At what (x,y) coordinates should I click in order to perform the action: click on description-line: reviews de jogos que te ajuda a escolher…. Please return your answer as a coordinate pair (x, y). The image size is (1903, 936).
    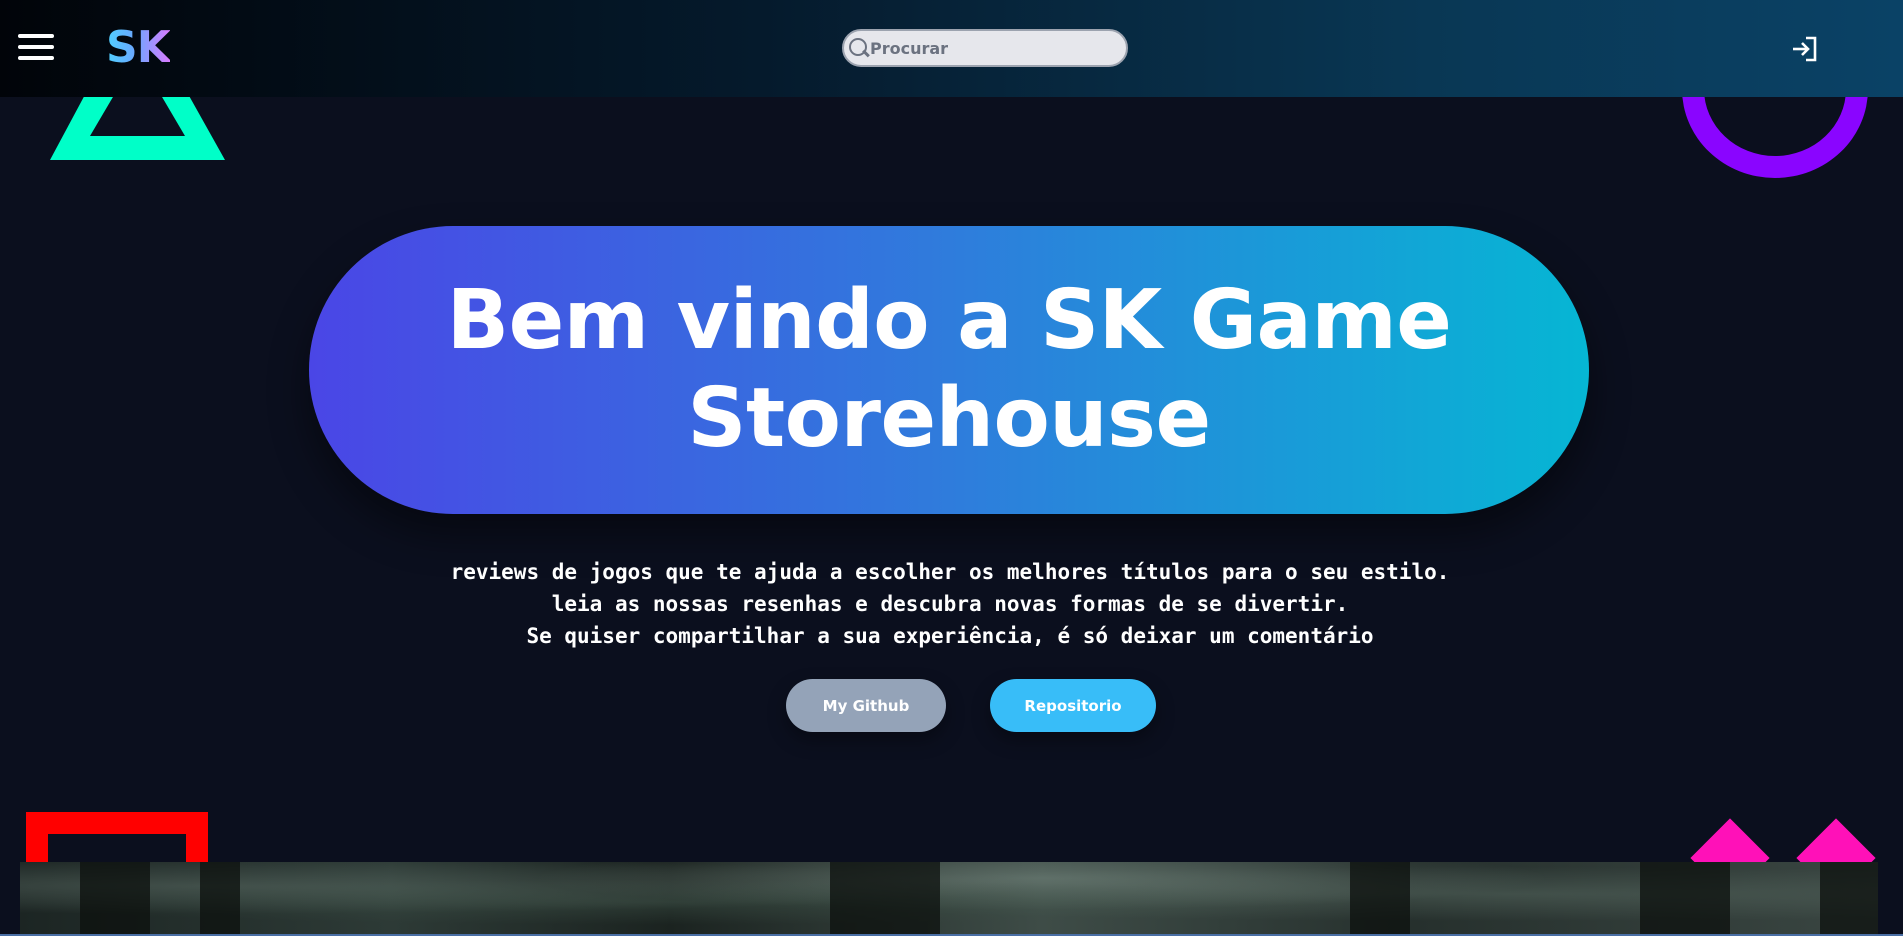
    Looking at the image, I should click on (950, 572).